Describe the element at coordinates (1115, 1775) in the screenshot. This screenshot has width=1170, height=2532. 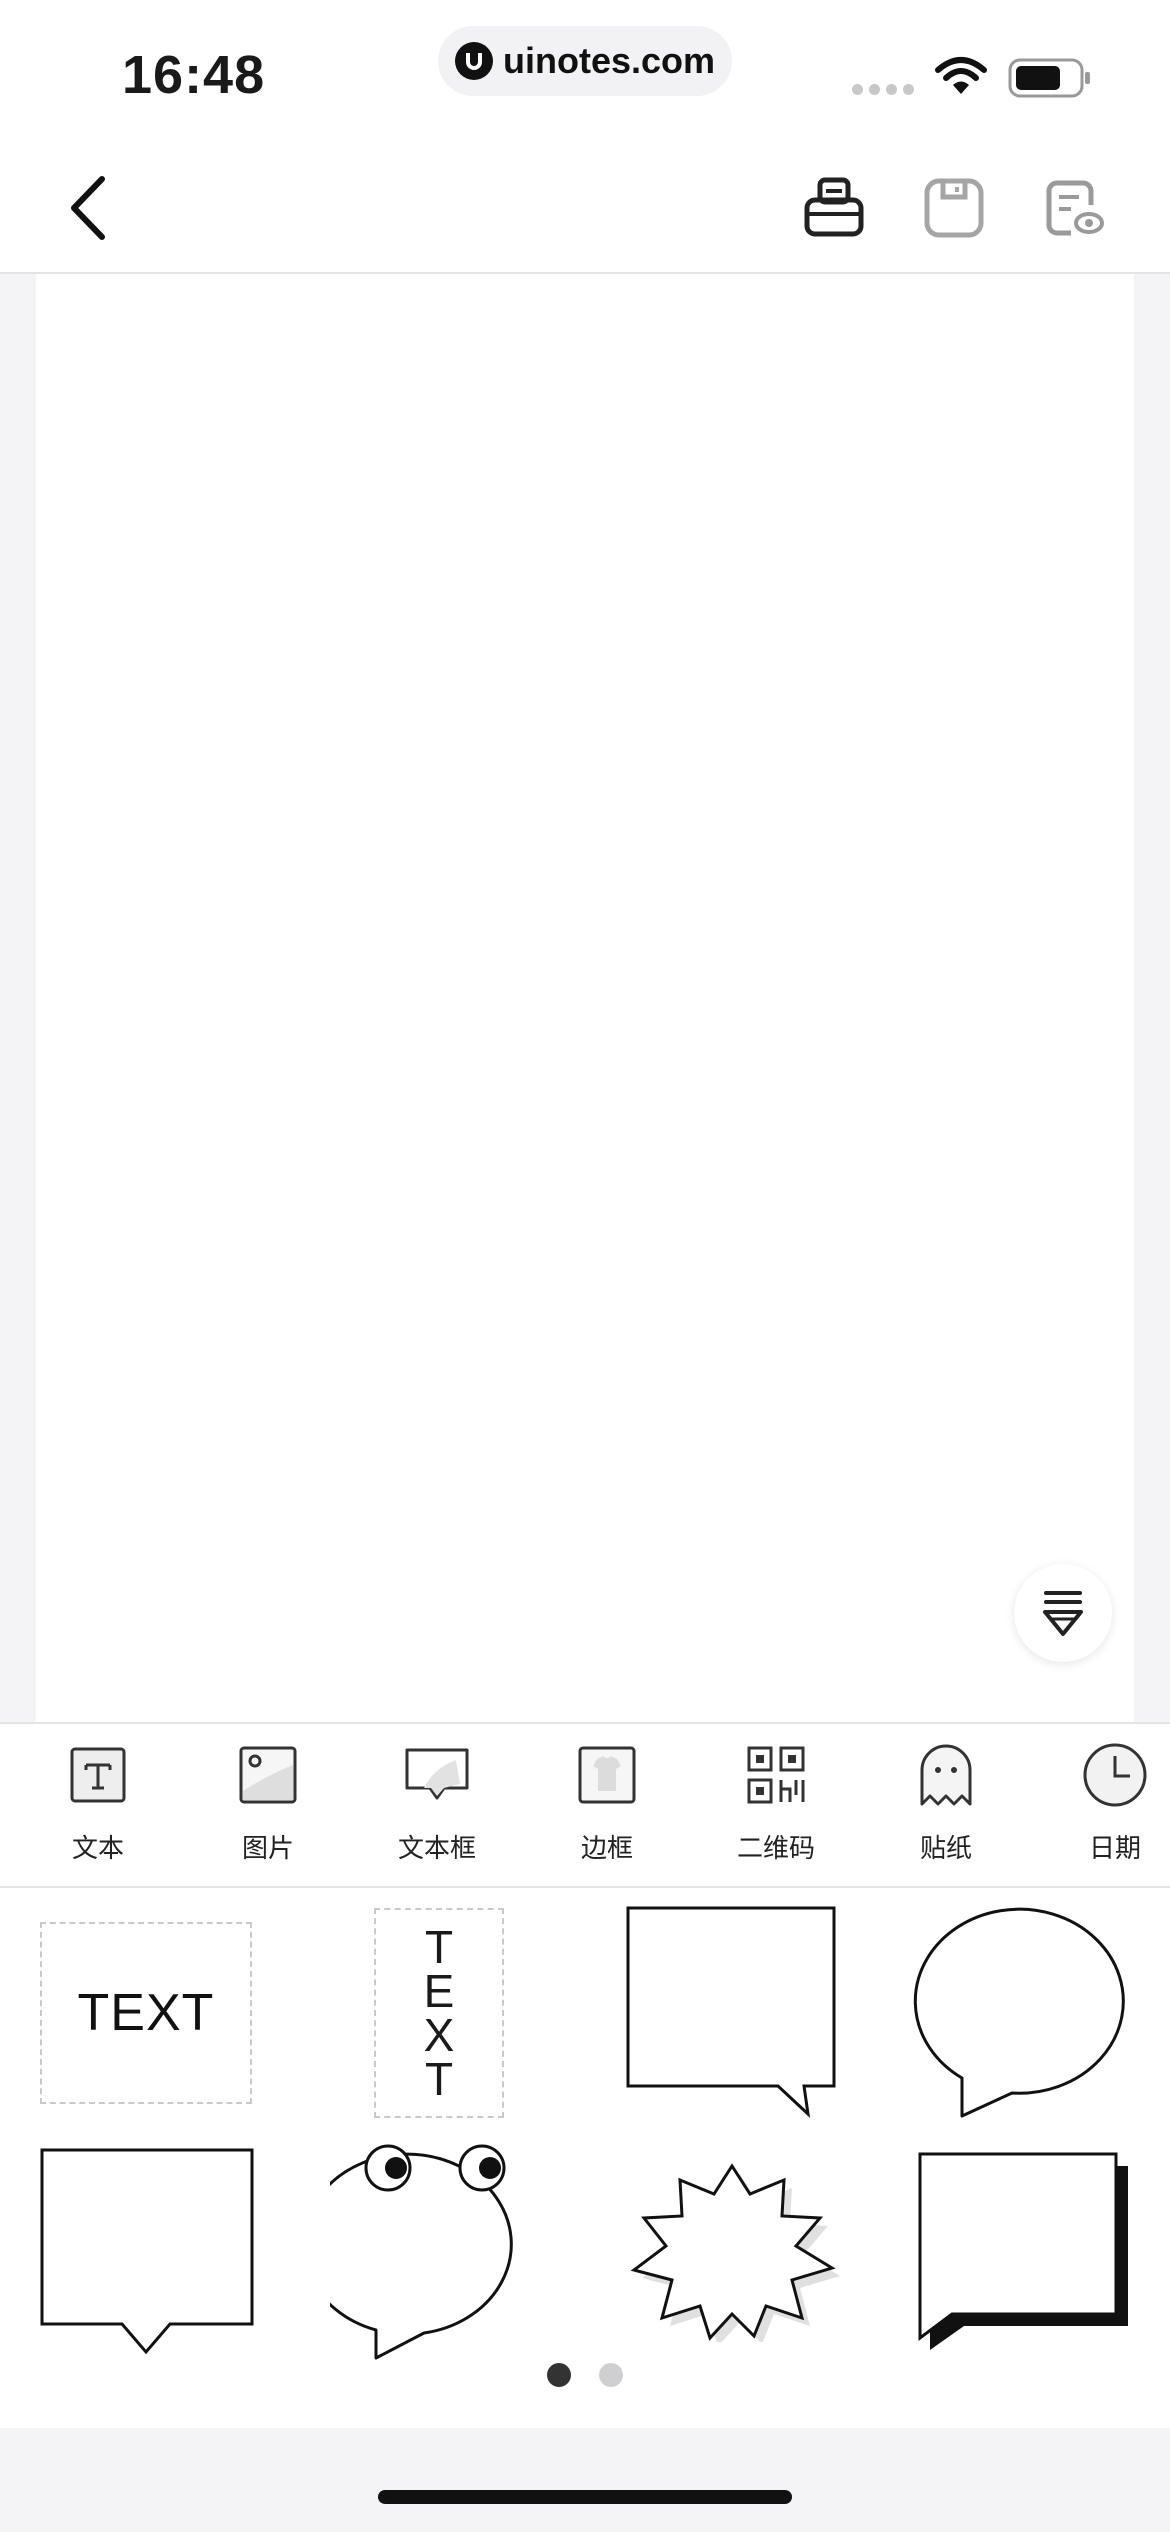
I see `clock-icon` at that location.